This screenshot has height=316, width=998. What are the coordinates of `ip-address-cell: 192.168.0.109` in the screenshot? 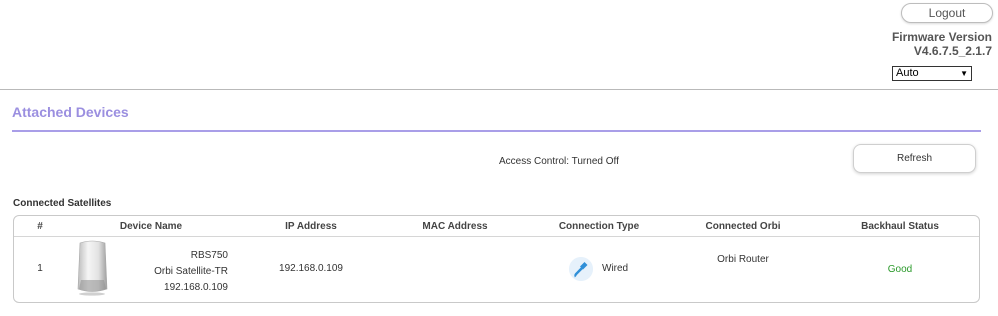 It's located at (311, 268).